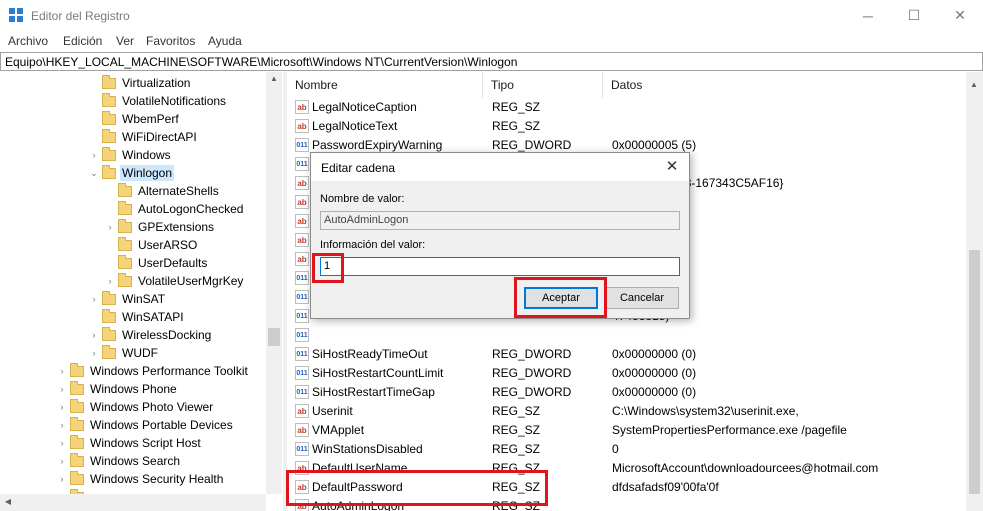  I want to click on menu-bar: Archivo Edición Ver Favoritos Ayuda, so click(491, 41).